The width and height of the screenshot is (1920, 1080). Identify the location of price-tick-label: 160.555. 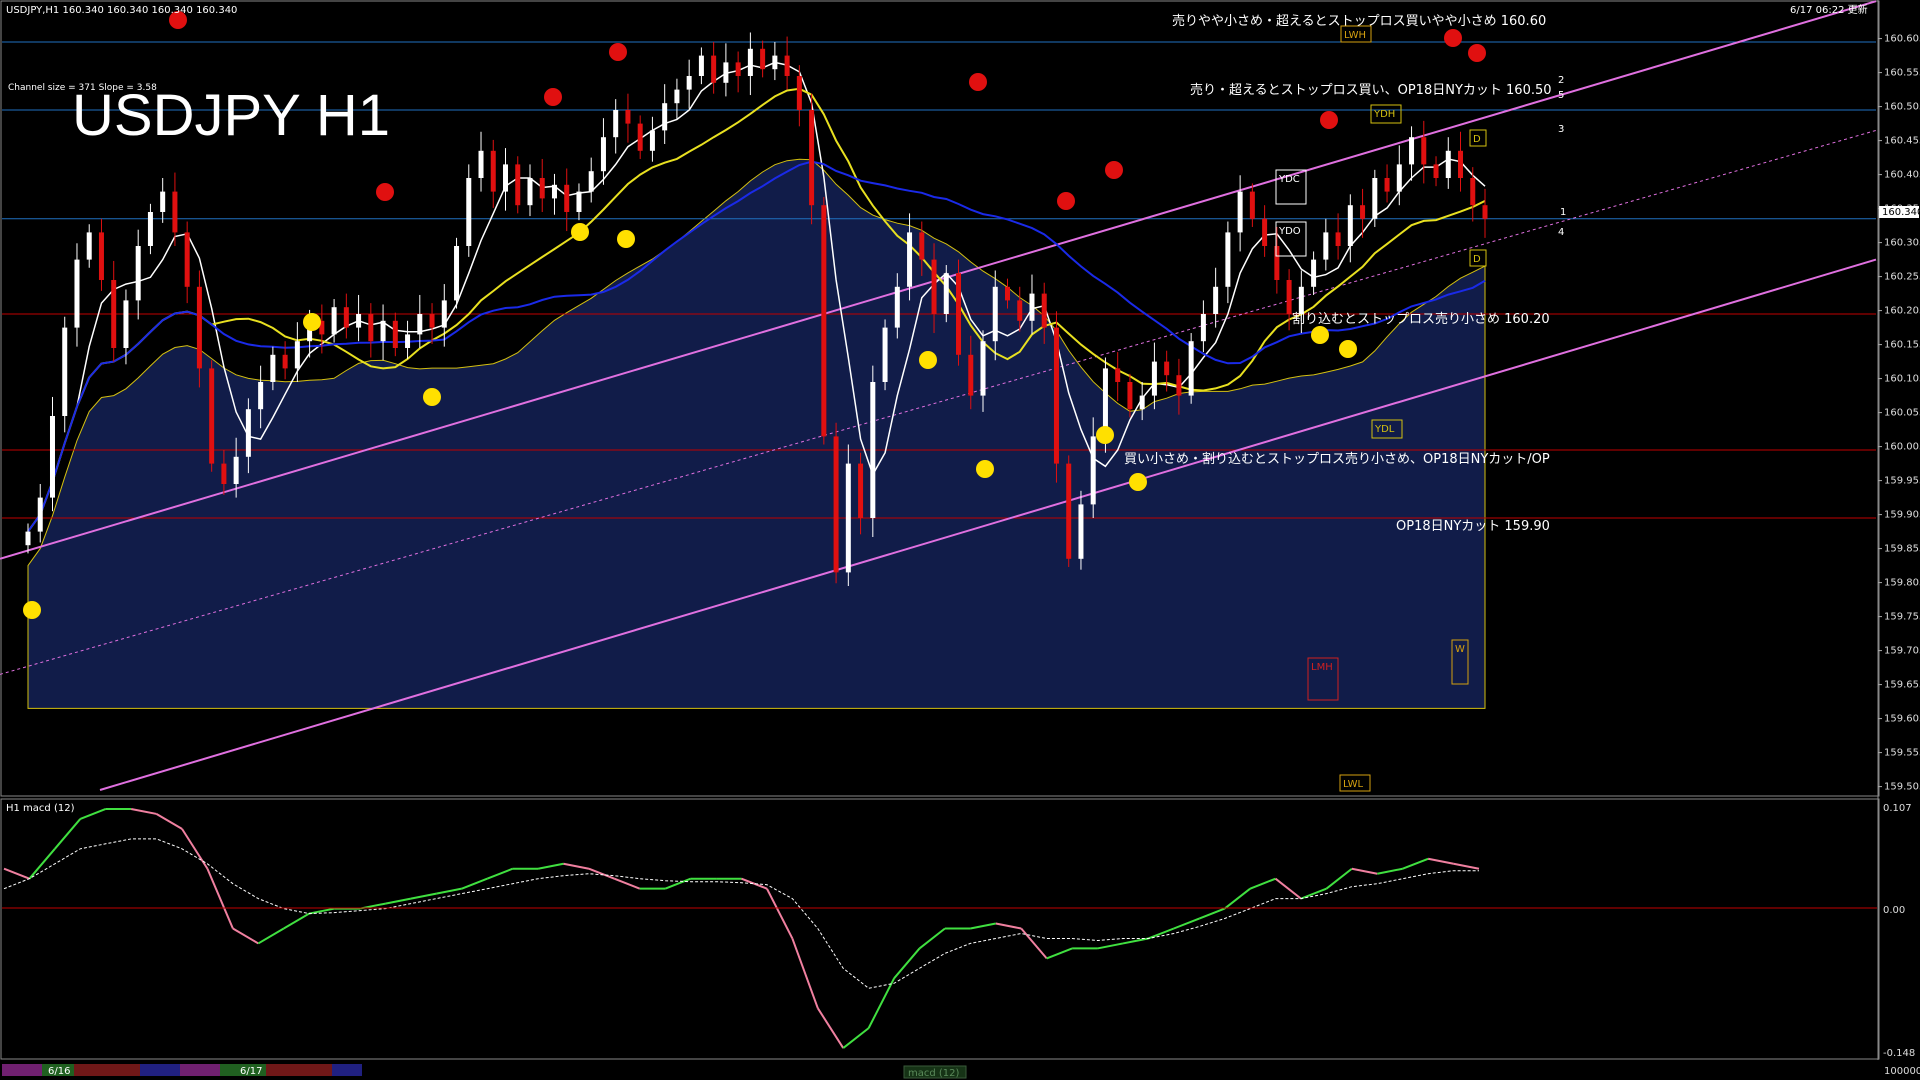
(1902, 73).